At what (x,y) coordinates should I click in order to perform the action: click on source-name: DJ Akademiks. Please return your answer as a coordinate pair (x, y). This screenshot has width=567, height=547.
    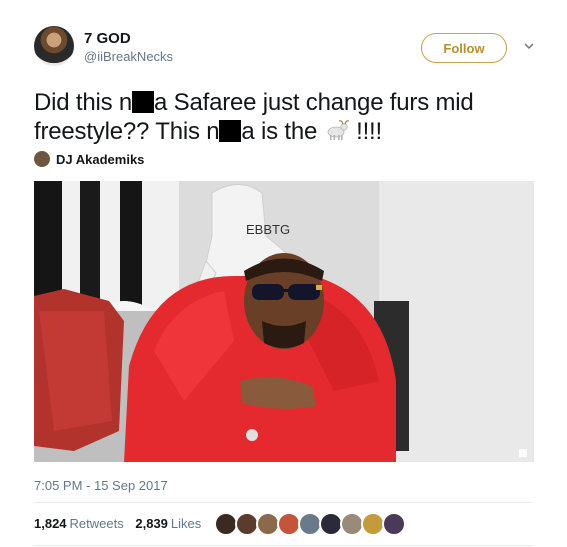
    Looking at the image, I should click on (100, 159).